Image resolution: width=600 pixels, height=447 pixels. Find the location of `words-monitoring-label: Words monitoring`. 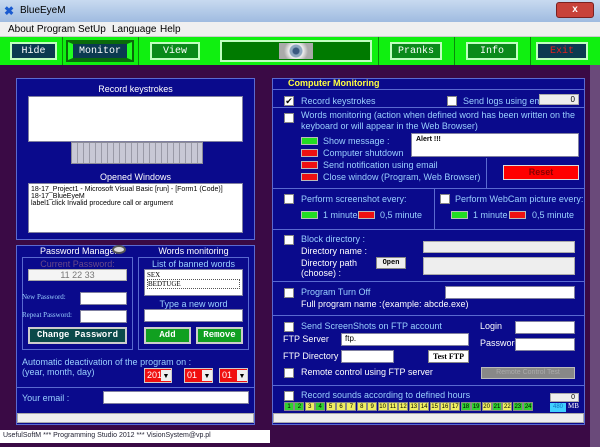

words-monitoring-label: Words monitoring is located at coordinates (193, 251).